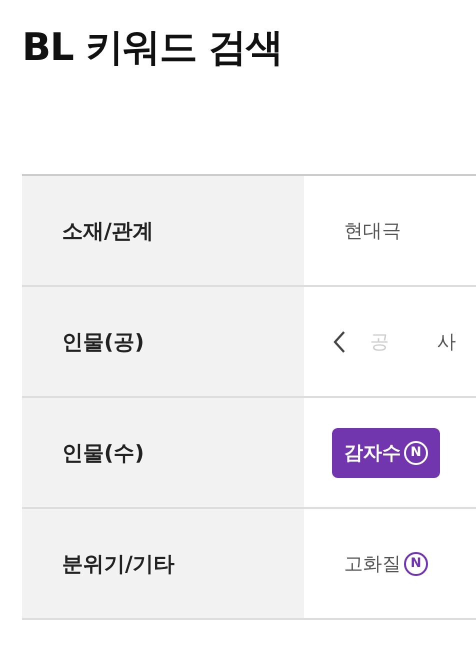  I want to click on keyword-tag: 사, so click(446, 341).